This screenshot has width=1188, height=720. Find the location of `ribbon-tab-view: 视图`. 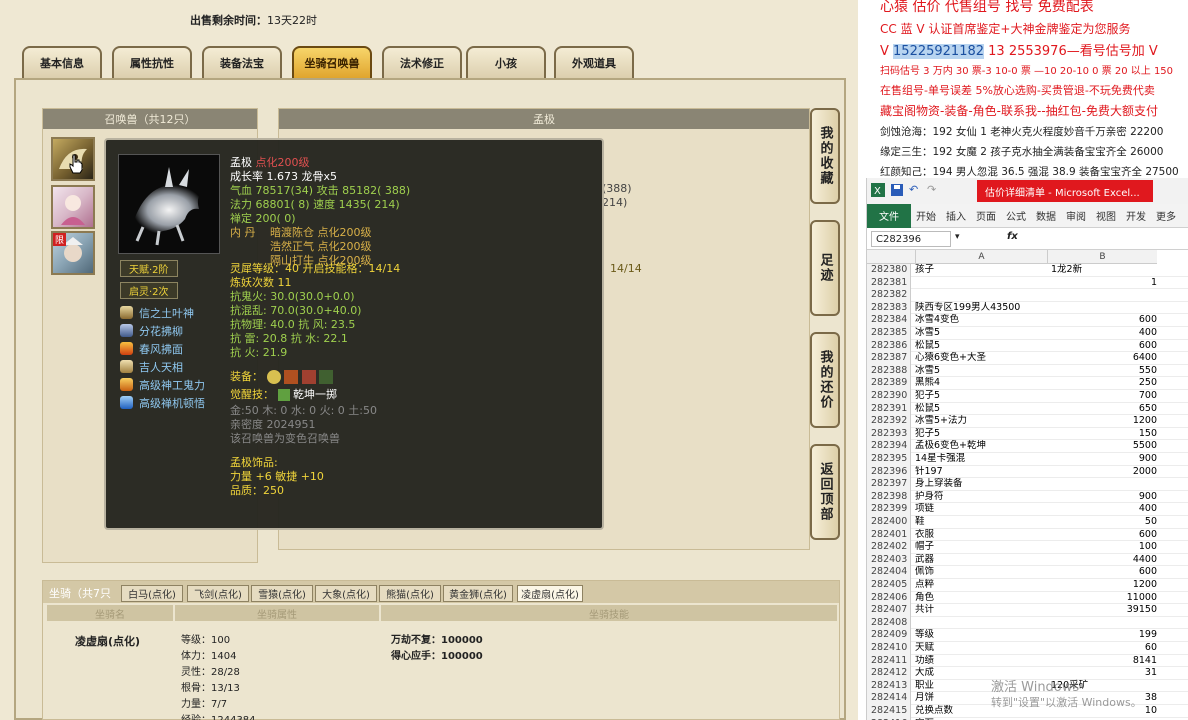

ribbon-tab-view: 视图 is located at coordinates (1106, 215).